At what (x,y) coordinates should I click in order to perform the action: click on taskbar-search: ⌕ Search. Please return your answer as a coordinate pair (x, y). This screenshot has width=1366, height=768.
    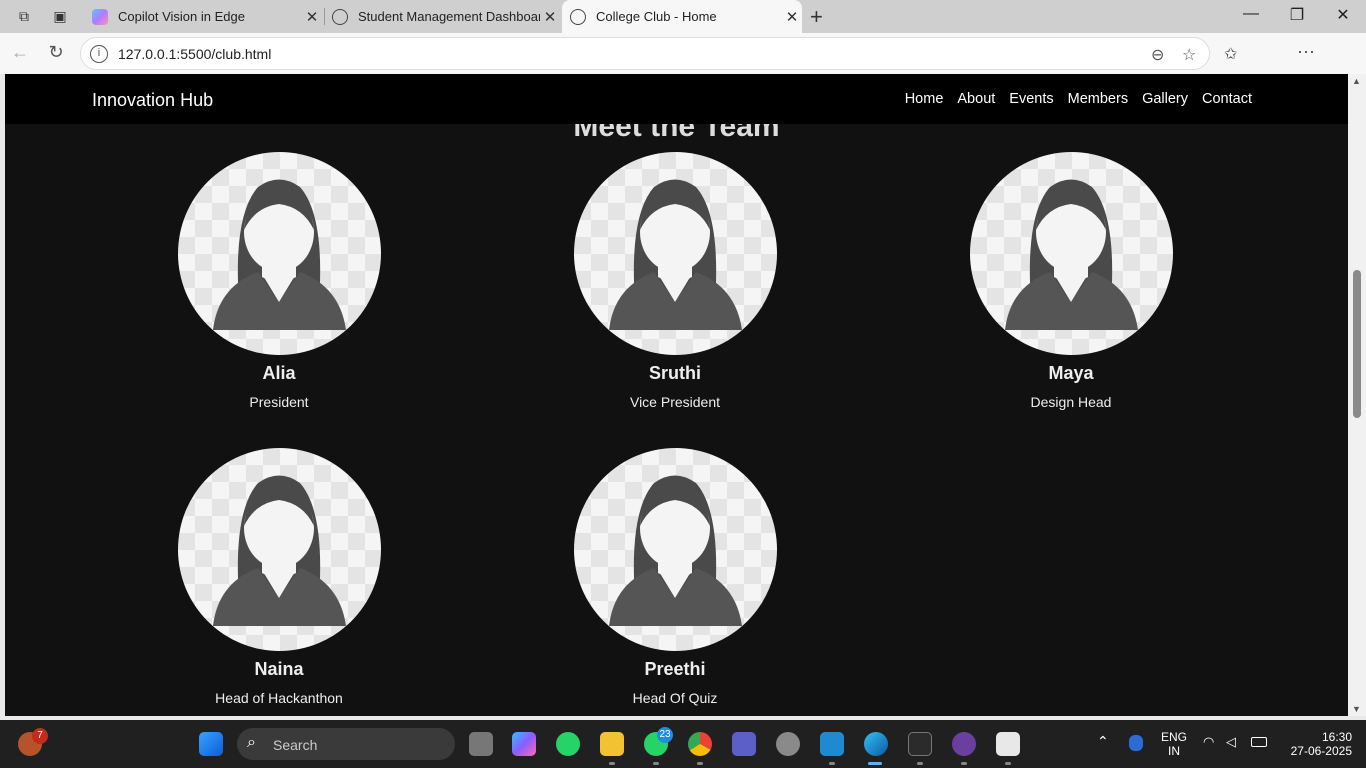
    Looking at the image, I should click on (346, 744).